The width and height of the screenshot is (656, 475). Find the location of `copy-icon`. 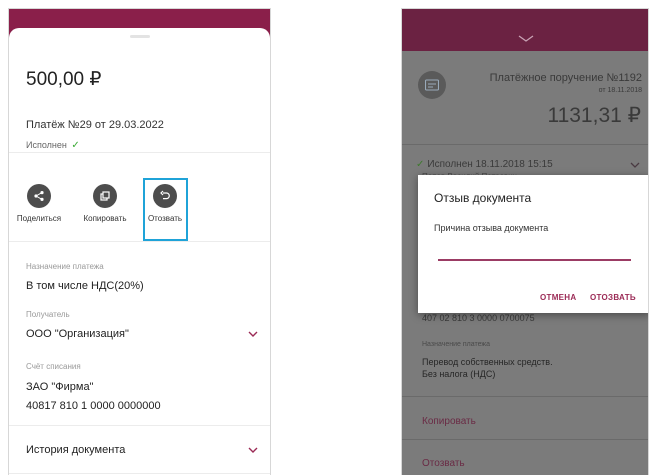

copy-icon is located at coordinates (105, 196).